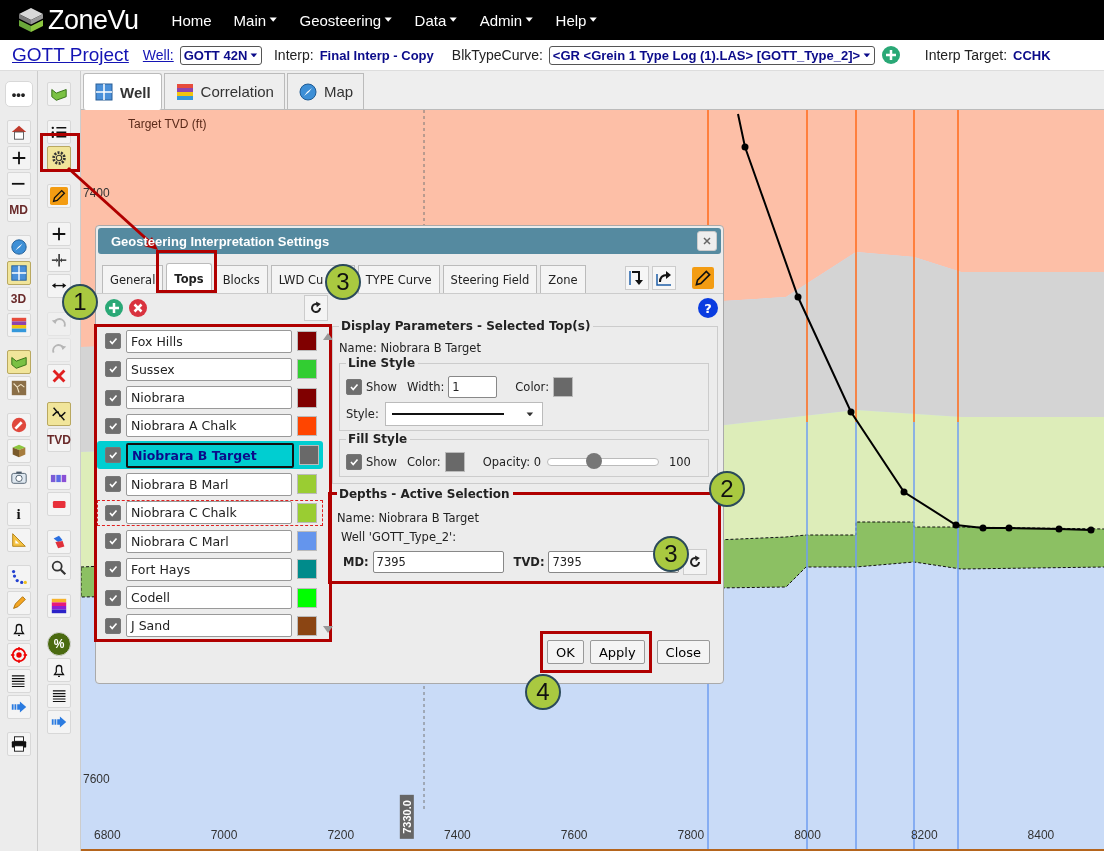 Image resolution: width=1104 pixels, height=851 pixels. What do you see at coordinates (59, 196) in the screenshot?
I see `edit-tool-button` at bounding box center [59, 196].